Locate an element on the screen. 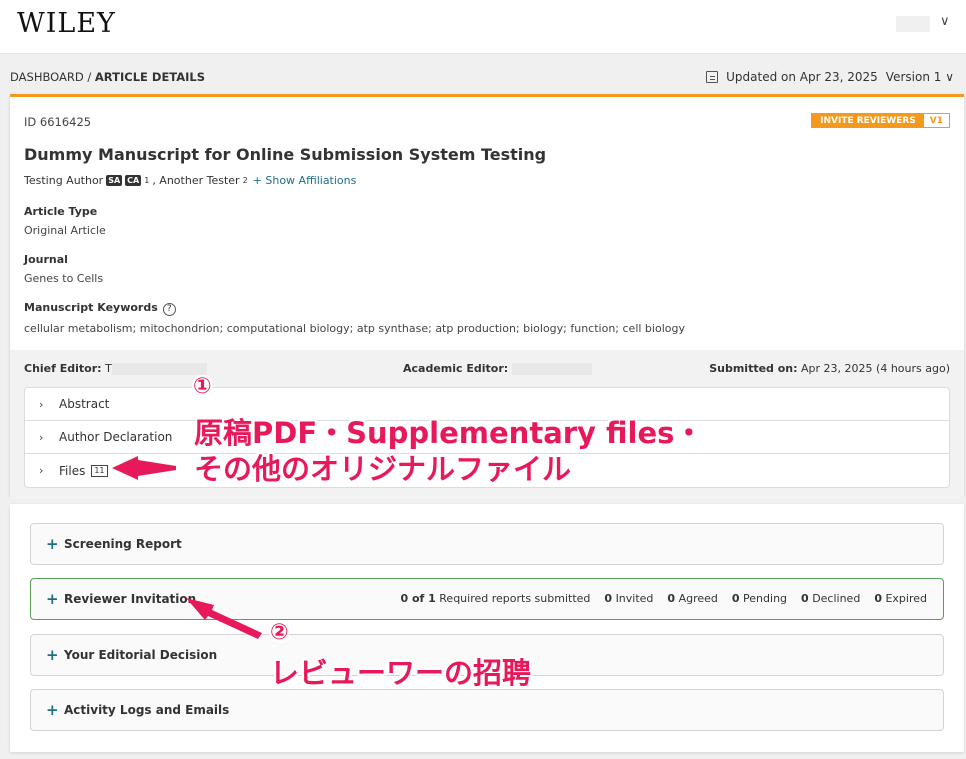 This screenshot has height=759, width=966. corresponding-author-tag: CA is located at coordinates (133, 180).